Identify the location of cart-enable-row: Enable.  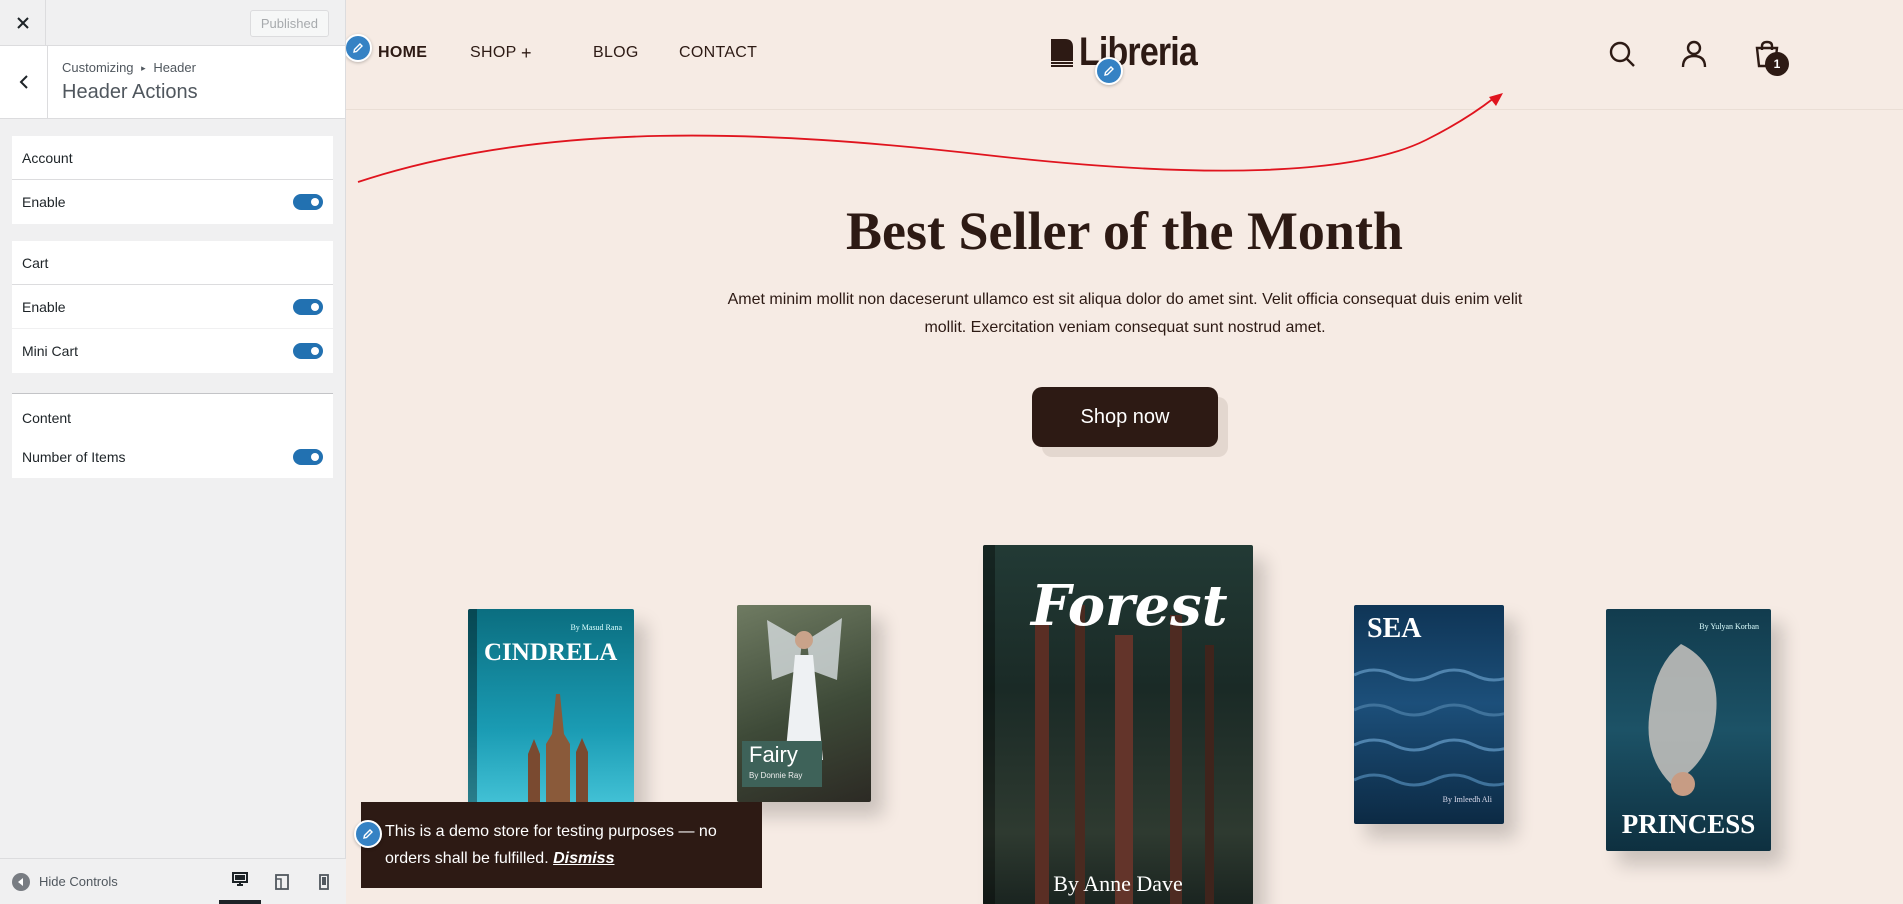
(172, 307).